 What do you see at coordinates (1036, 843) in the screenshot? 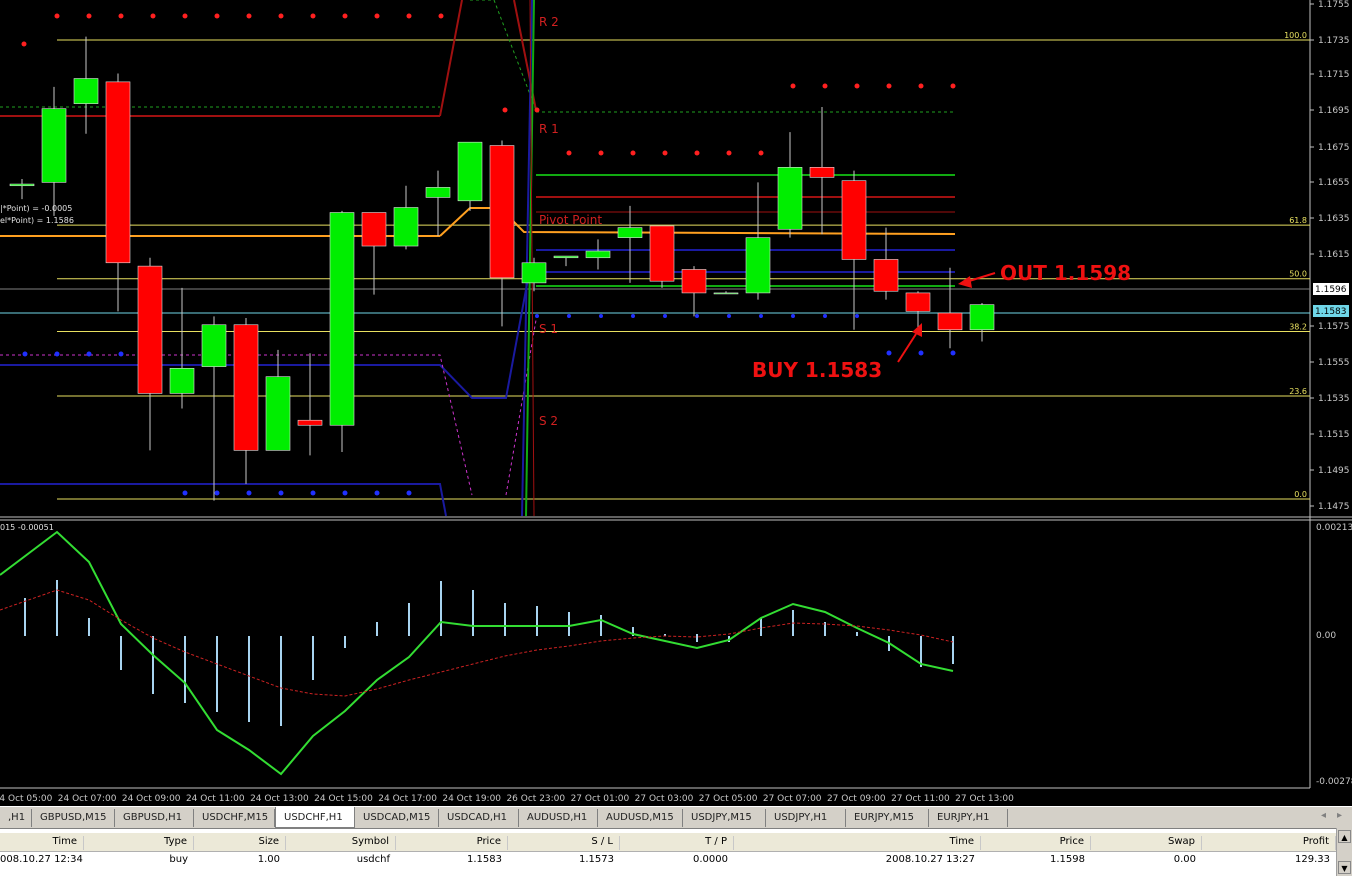
I see `header-close-price: Price` at bounding box center [1036, 843].